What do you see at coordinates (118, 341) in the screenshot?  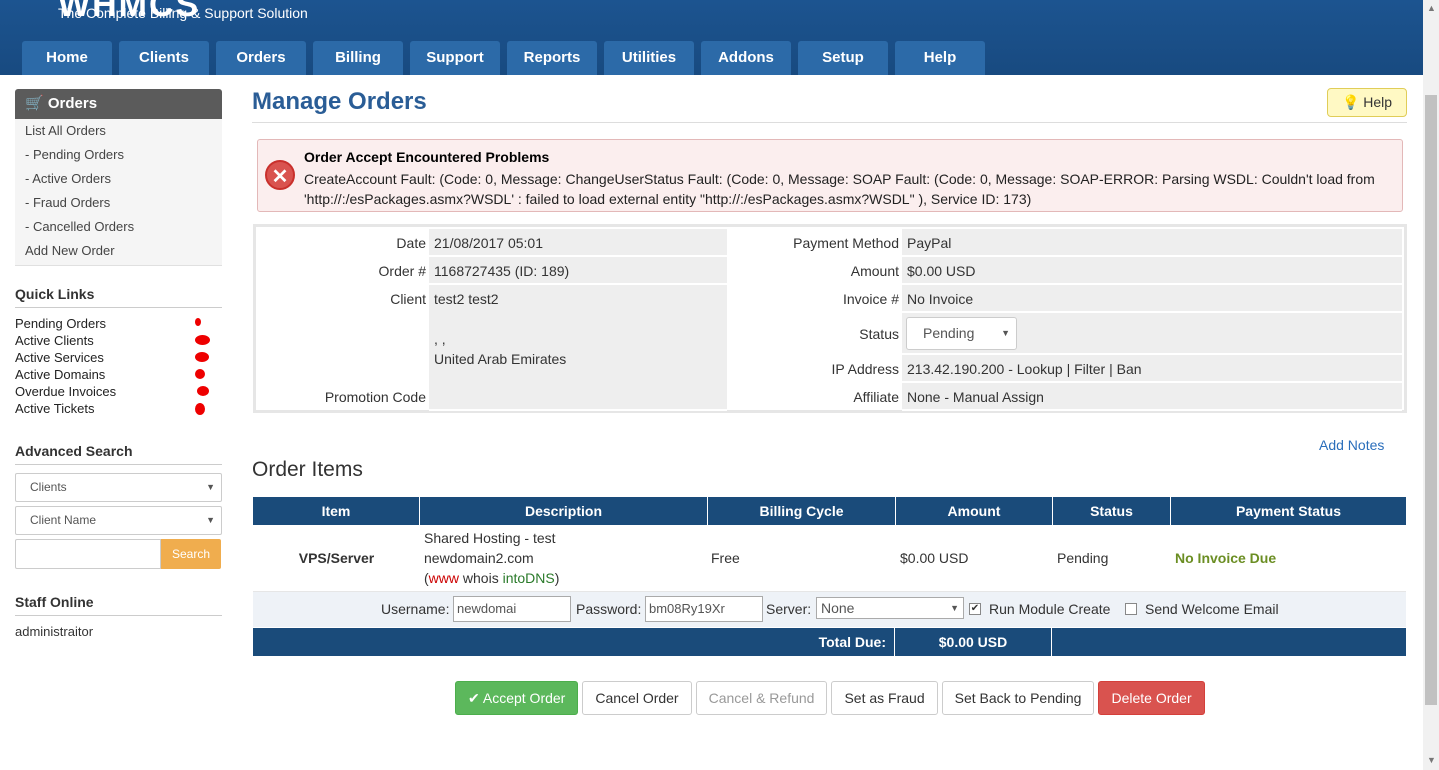 I see `quick-link-item: Active Clients` at bounding box center [118, 341].